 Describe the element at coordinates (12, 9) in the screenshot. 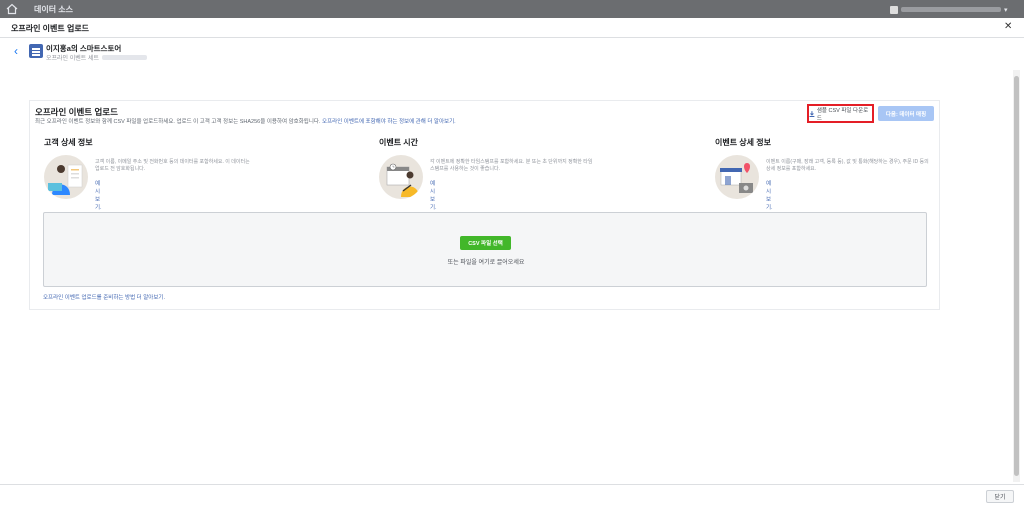

I see `home-icon` at that location.